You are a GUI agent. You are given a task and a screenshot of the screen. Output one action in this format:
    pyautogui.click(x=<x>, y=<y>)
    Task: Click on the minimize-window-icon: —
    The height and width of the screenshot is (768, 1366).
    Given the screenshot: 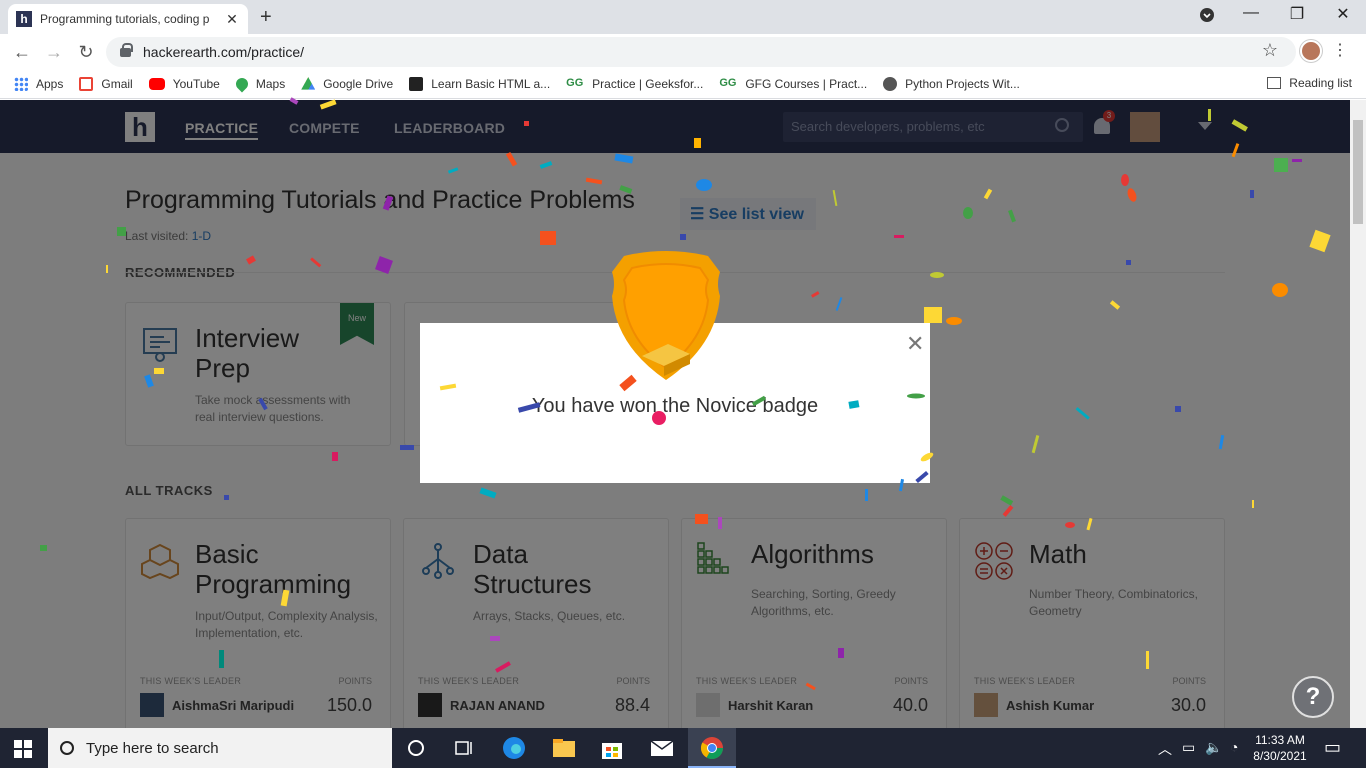 What is the action you would take?
    pyautogui.click(x=1251, y=13)
    